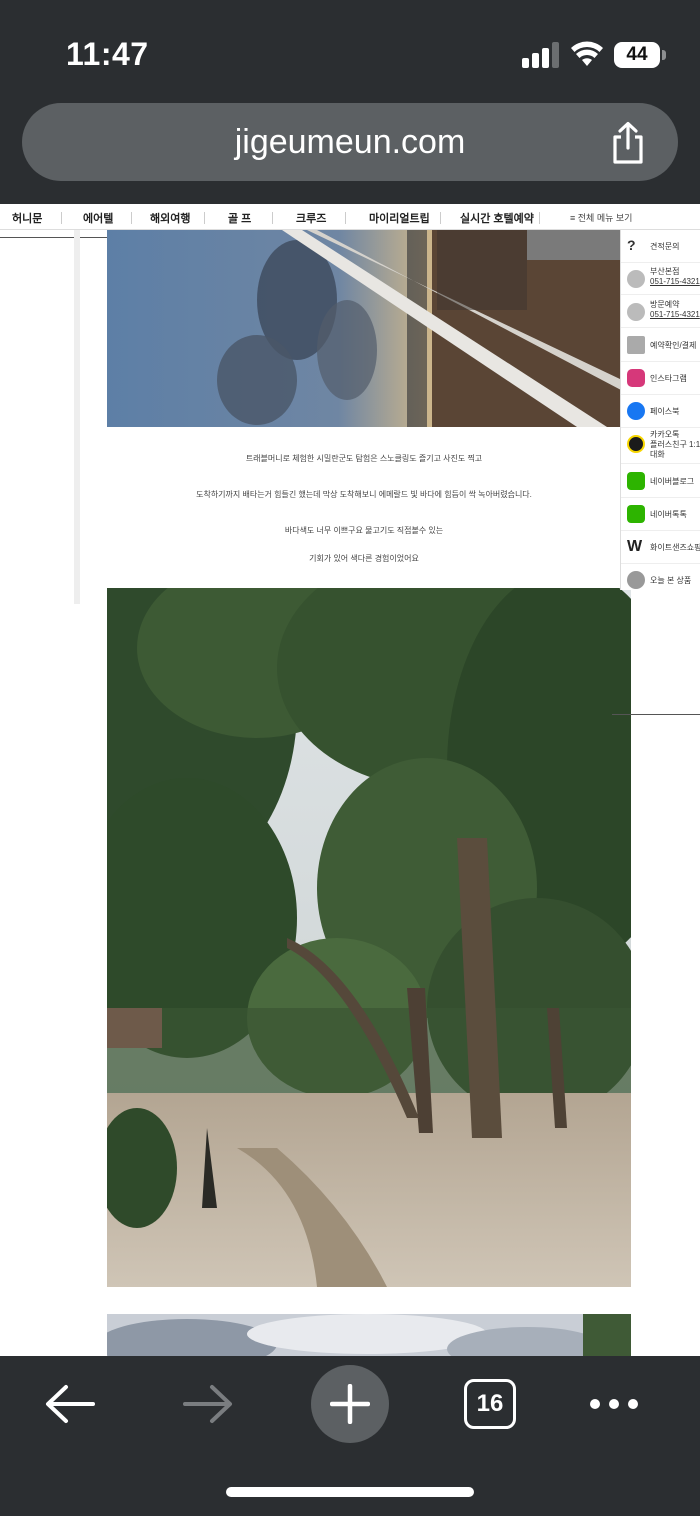  I want to click on quick-instagram: 인스타그램, so click(660, 378).